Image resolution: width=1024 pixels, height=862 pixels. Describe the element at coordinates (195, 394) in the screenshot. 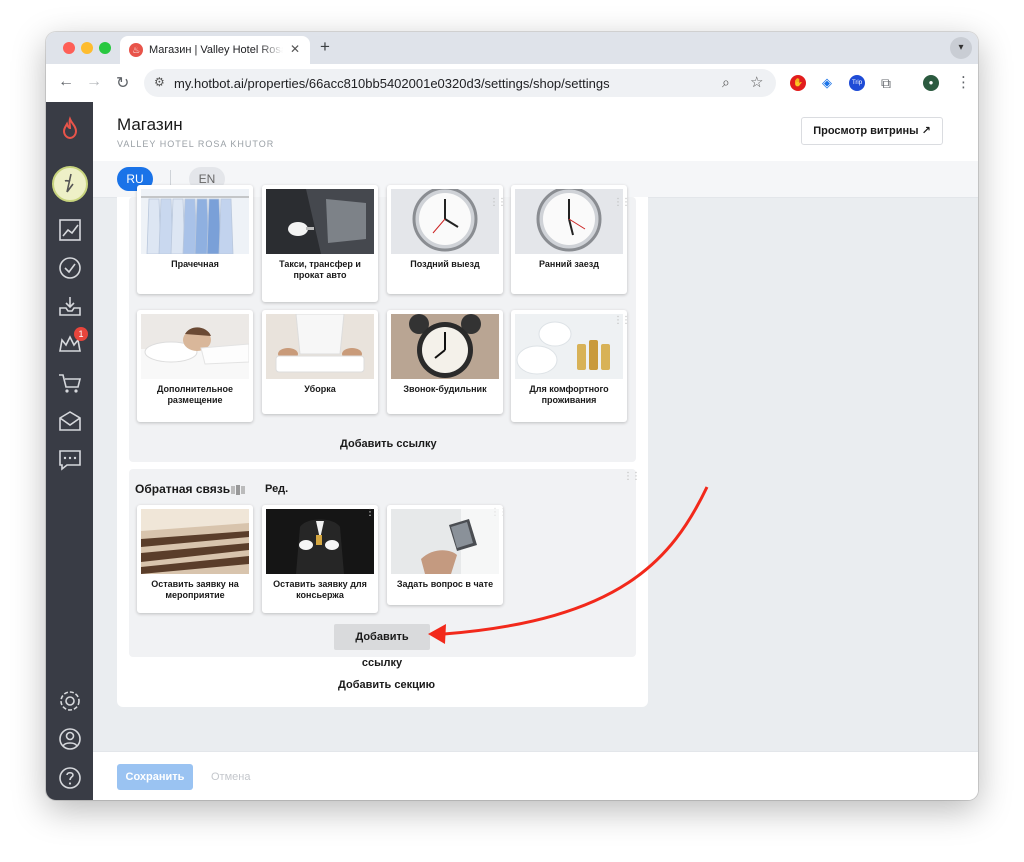

I see `card-label: Дополнительное размещение` at that location.